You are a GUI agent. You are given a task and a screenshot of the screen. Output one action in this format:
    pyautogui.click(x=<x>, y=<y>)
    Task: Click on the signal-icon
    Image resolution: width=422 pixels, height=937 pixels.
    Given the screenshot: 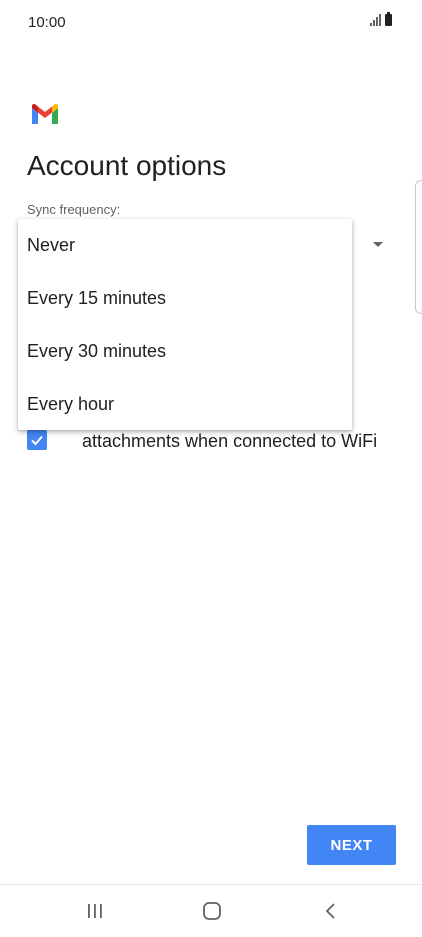 What is the action you would take?
    pyautogui.click(x=375, y=20)
    